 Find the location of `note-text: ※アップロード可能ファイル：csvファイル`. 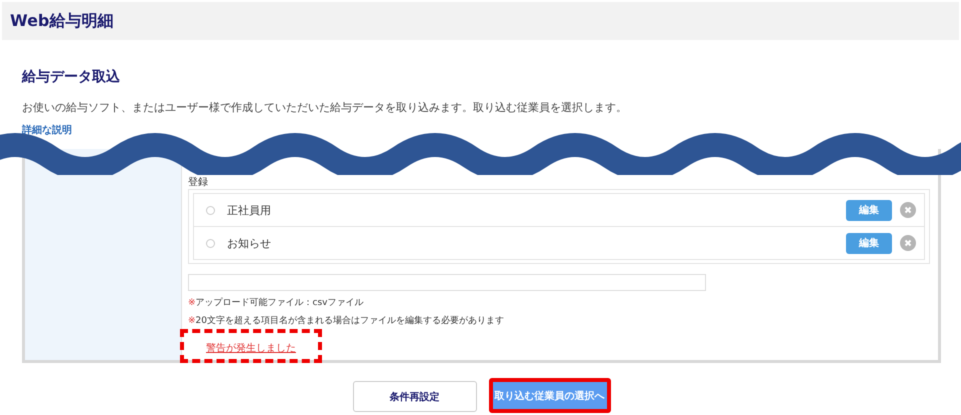

note-text: ※アップロード可能ファイル：csvファイル is located at coordinates (276, 302).